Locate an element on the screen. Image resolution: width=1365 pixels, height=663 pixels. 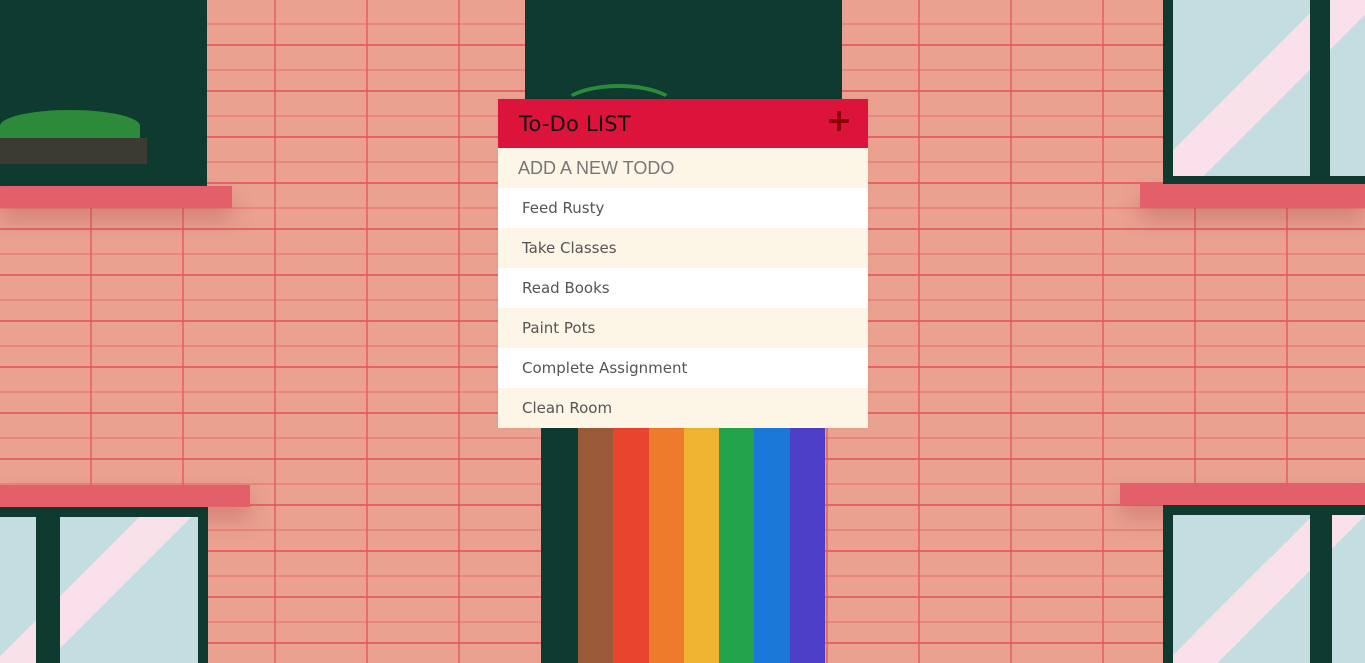
todo-item-label: Take Classes is located at coordinates (569, 248).